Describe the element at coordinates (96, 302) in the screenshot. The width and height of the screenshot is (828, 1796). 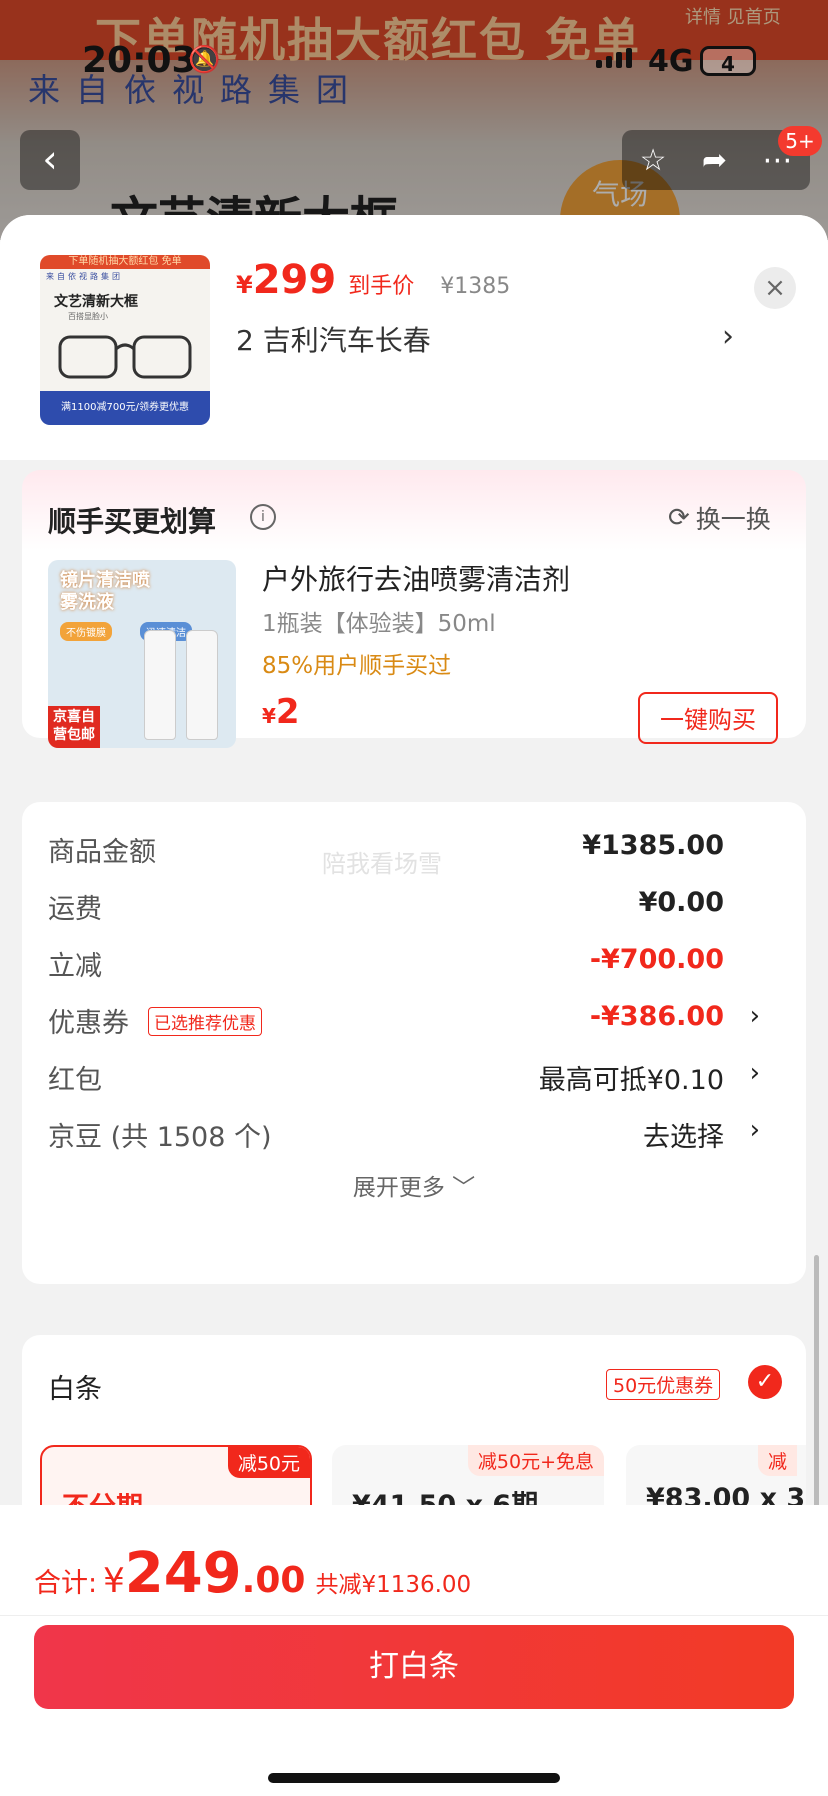
I see `thumbnail-title: 文艺清新大框` at that location.